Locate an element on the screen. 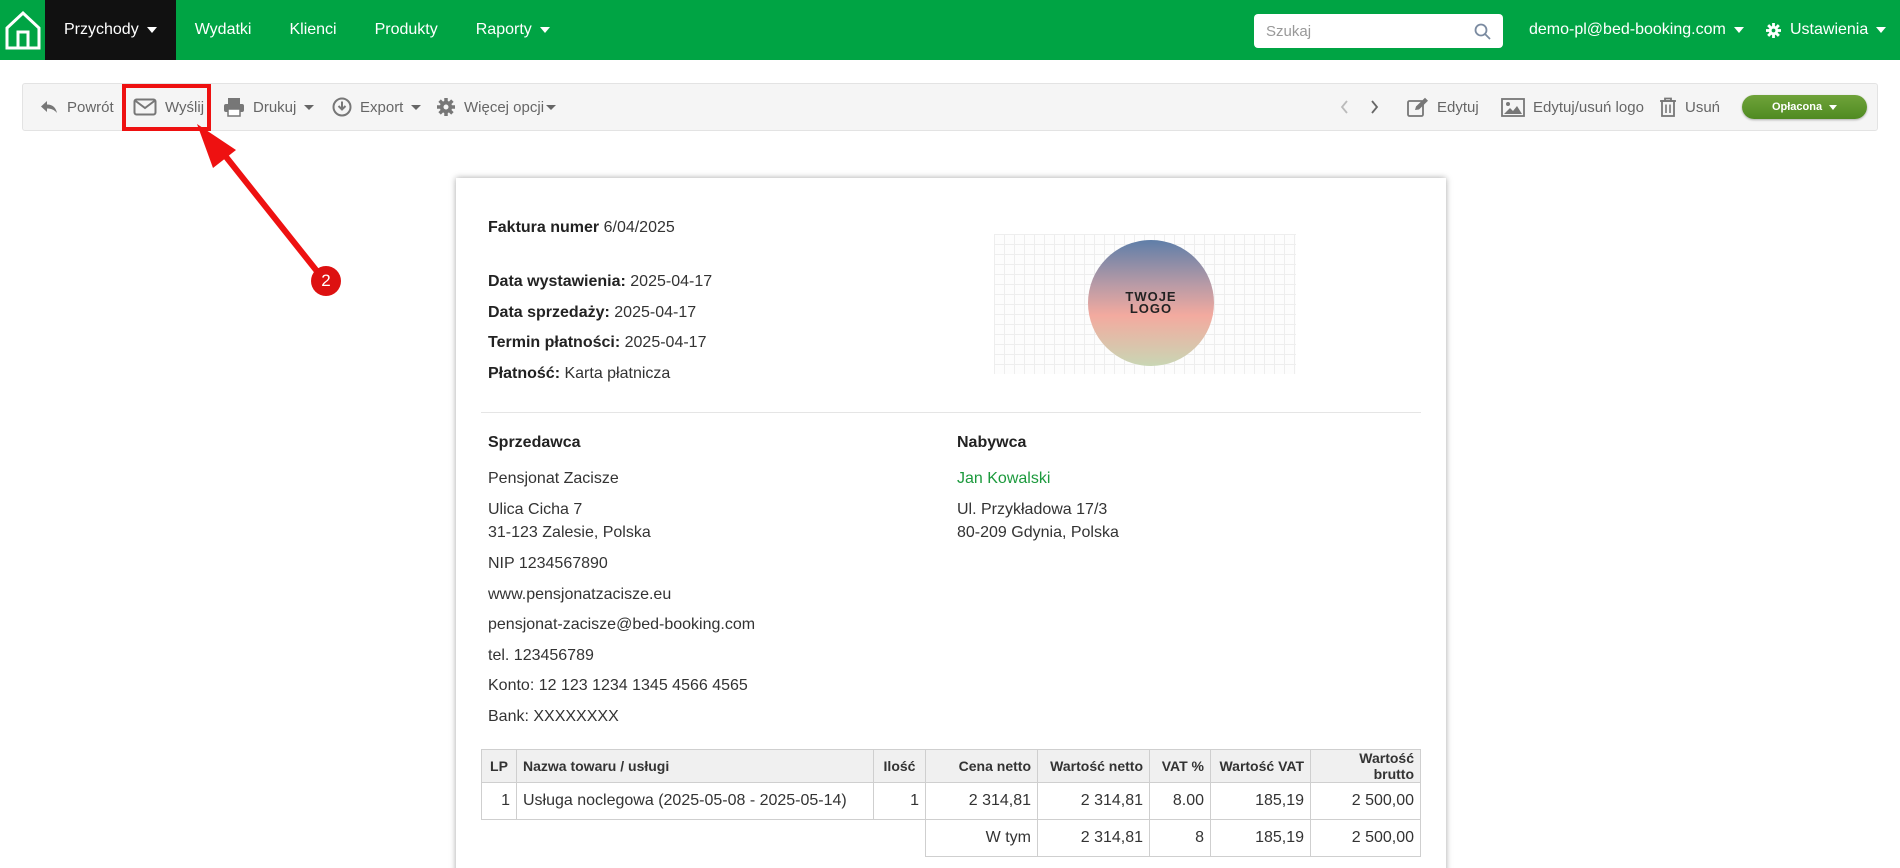 Image resolution: width=1900 pixels, height=868 pixels. due-date: Termin płatności: 2025-04-17 is located at coordinates (597, 343).